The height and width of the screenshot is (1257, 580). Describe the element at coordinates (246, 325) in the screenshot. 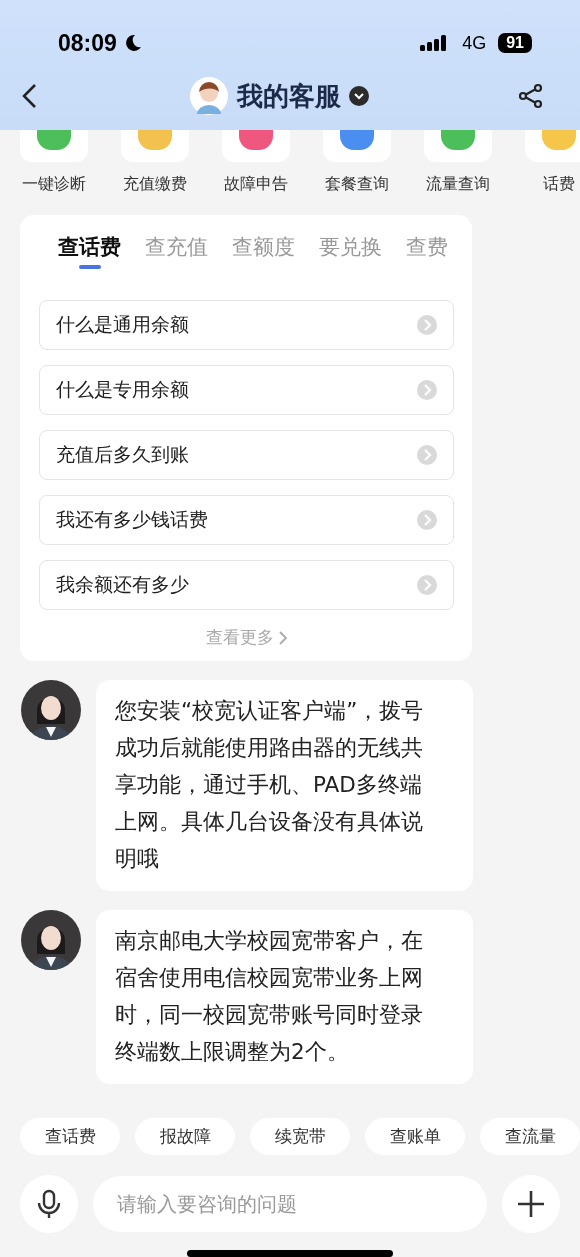

I see `faq-question: 什么是通用余额` at that location.